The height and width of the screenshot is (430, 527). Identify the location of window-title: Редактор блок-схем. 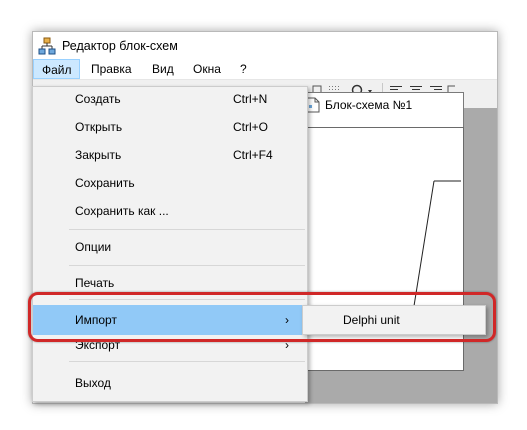
(120, 45).